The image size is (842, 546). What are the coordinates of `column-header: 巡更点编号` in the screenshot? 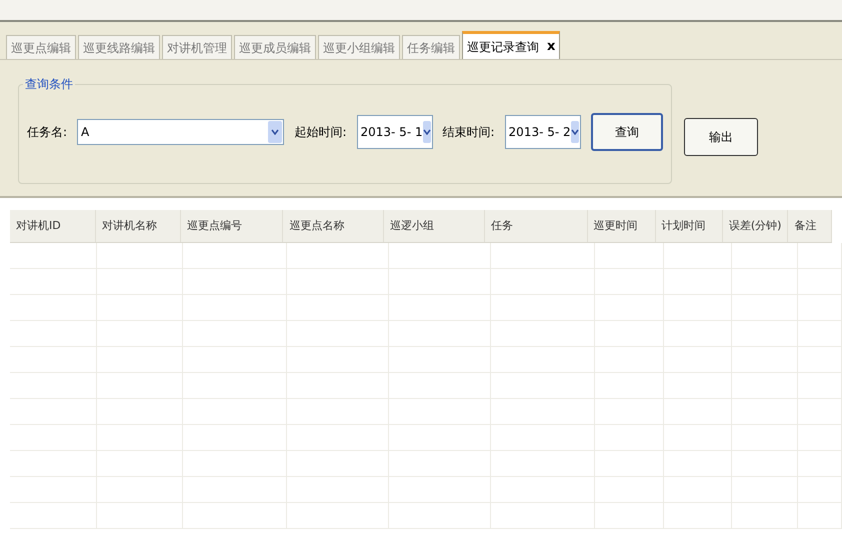 It's located at (232, 226).